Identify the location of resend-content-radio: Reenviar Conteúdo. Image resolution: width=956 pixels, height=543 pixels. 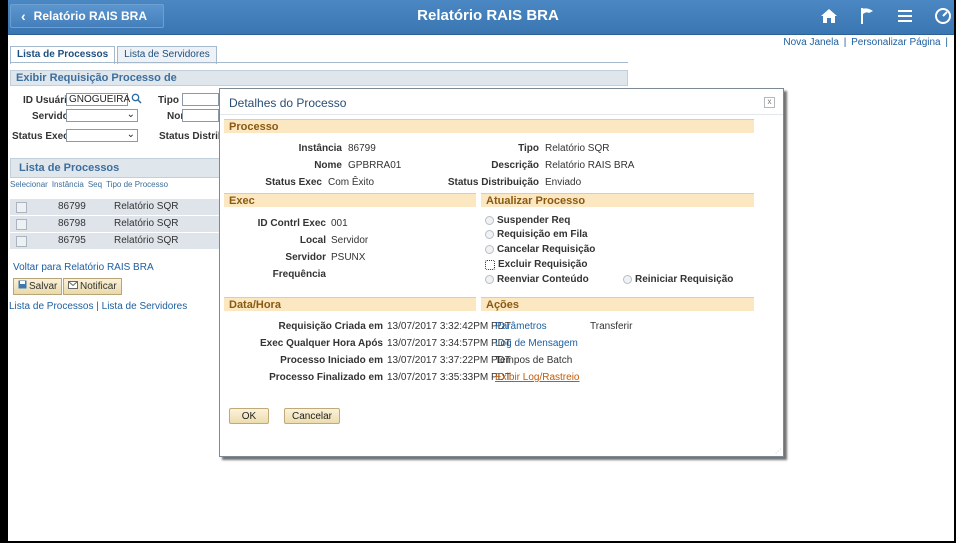
(537, 279).